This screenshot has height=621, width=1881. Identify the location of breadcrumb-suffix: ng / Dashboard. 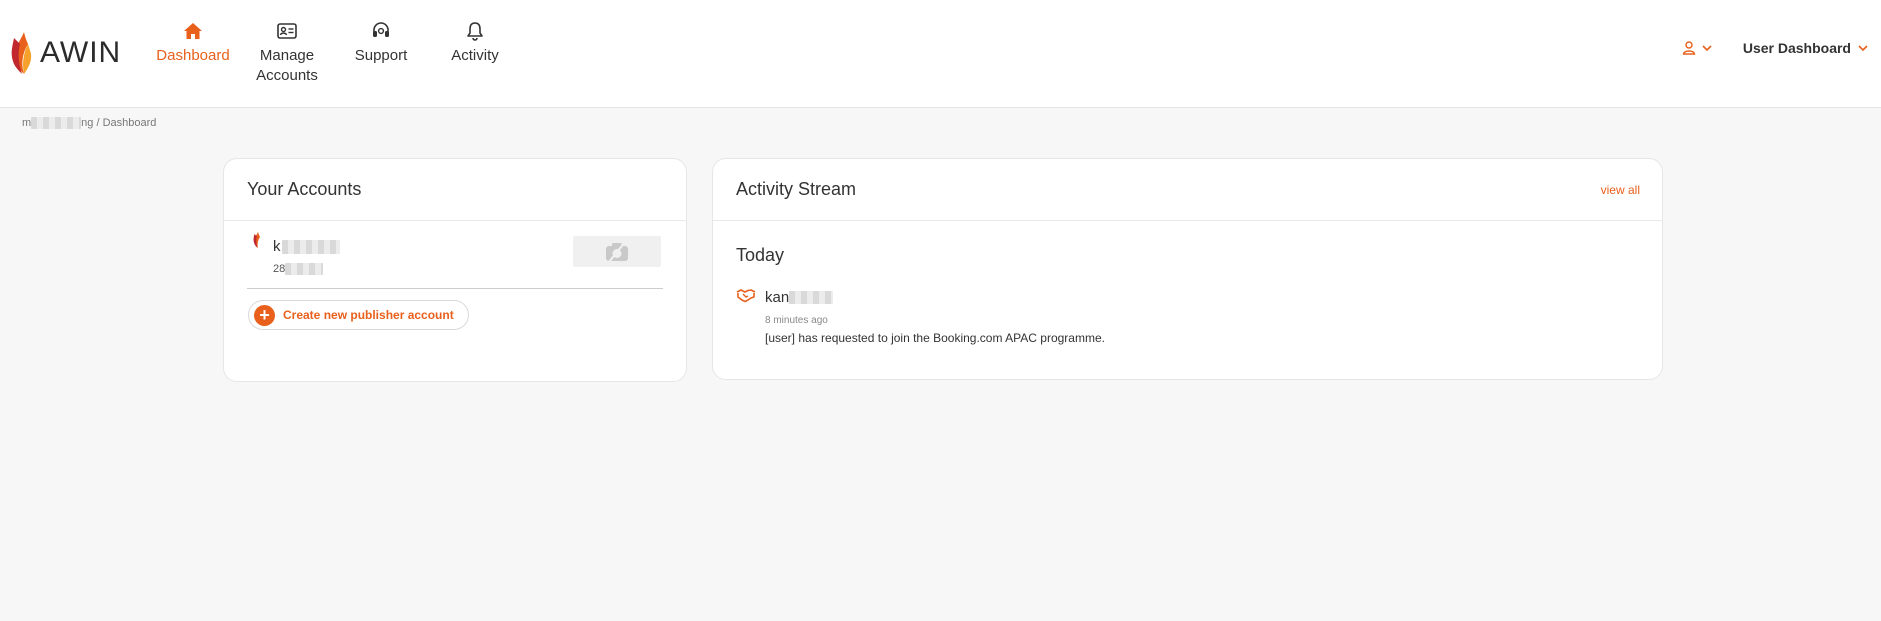
(119, 123).